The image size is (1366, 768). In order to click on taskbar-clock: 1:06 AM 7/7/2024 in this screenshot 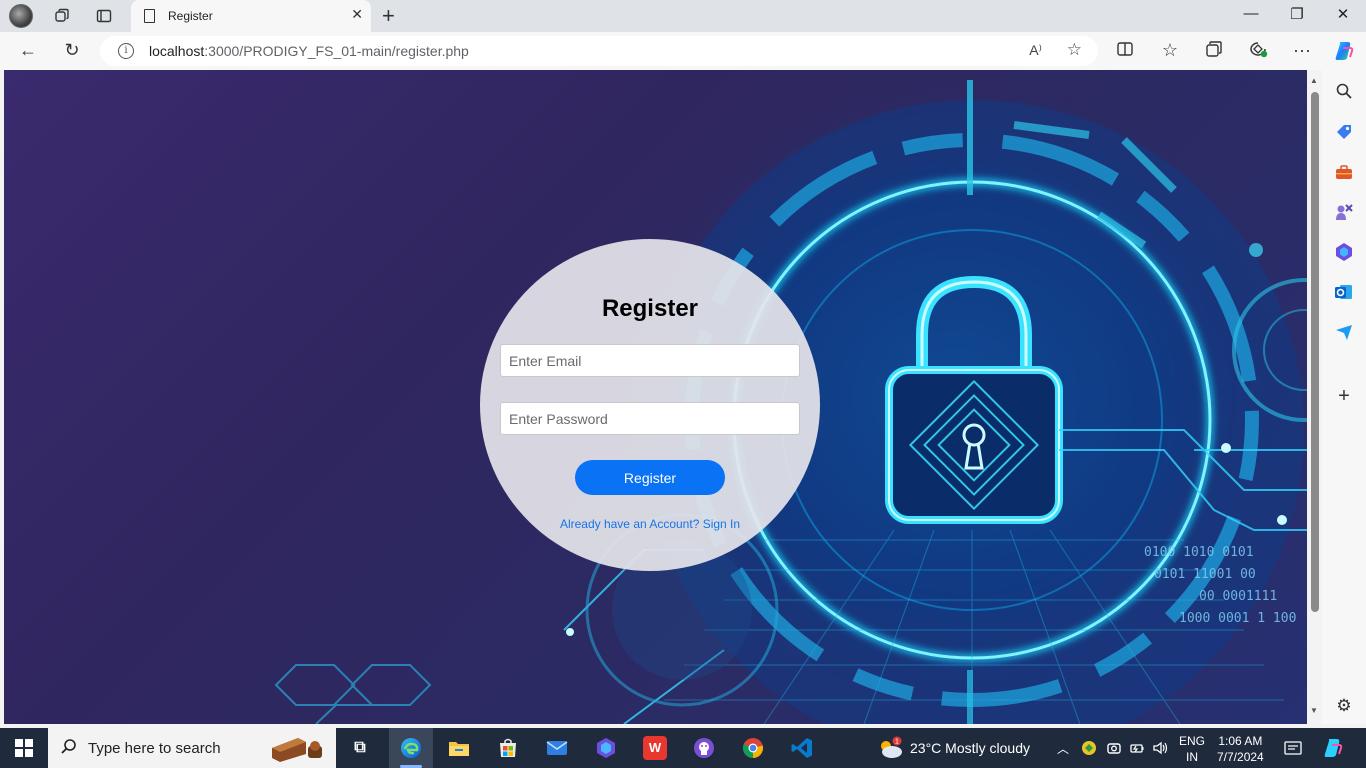, I will do `click(1240, 749)`.